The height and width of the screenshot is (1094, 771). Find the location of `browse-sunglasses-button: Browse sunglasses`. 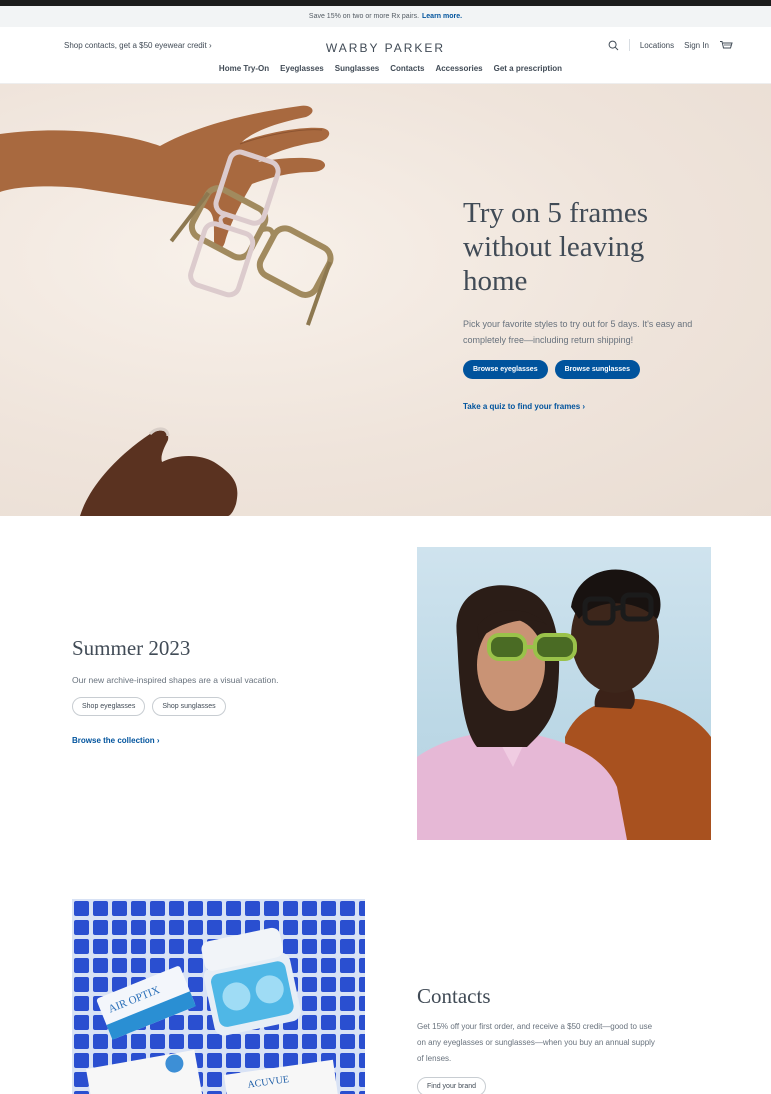

browse-sunglasses-button: Browse sunglasses is located at coordinates (597, 369).